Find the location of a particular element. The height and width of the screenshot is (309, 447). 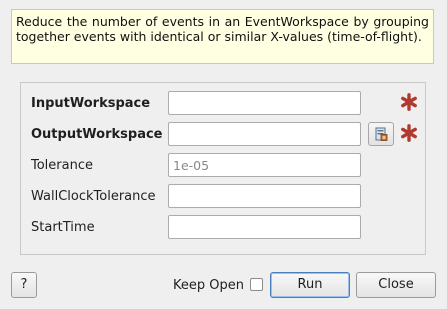

property-row-outputworkspace: OutputWorkspace is located at coordinates (223, 134).